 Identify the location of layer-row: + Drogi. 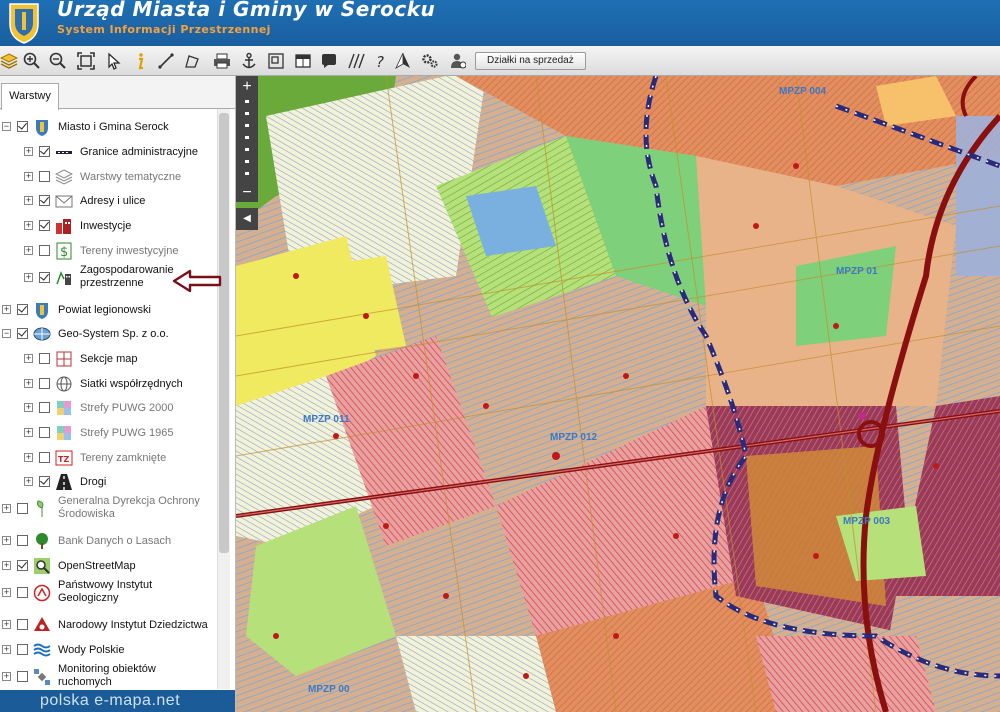
(115, 483).